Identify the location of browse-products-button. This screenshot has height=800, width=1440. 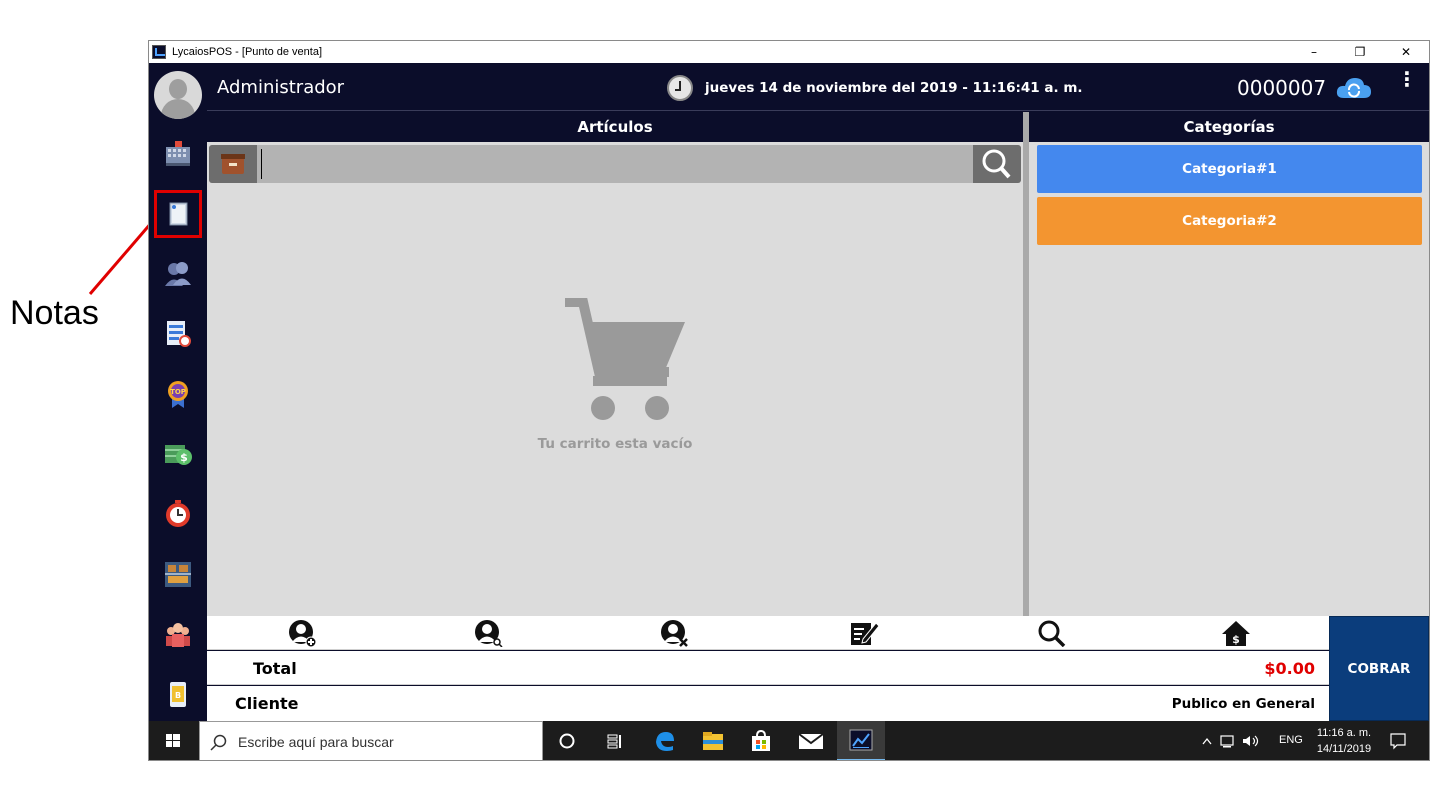
(233, 164).